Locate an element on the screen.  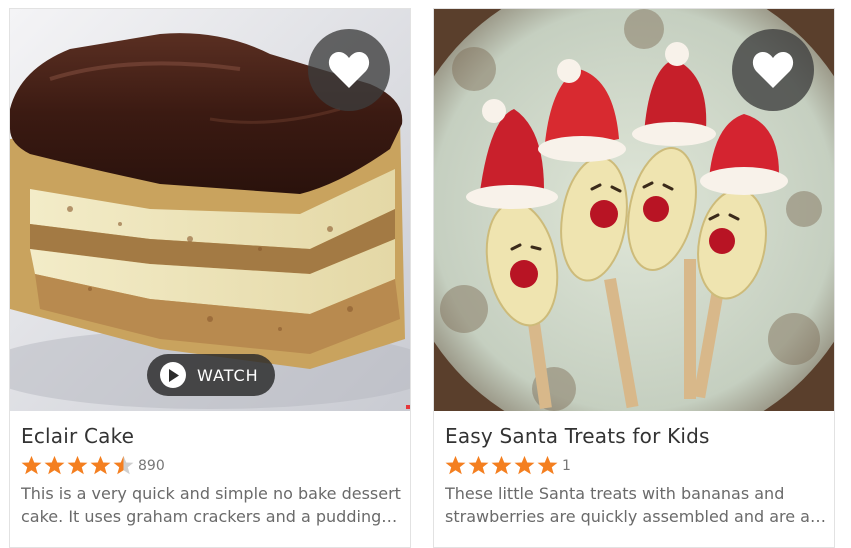
rating: 890 is located at coordinates (93, 465).